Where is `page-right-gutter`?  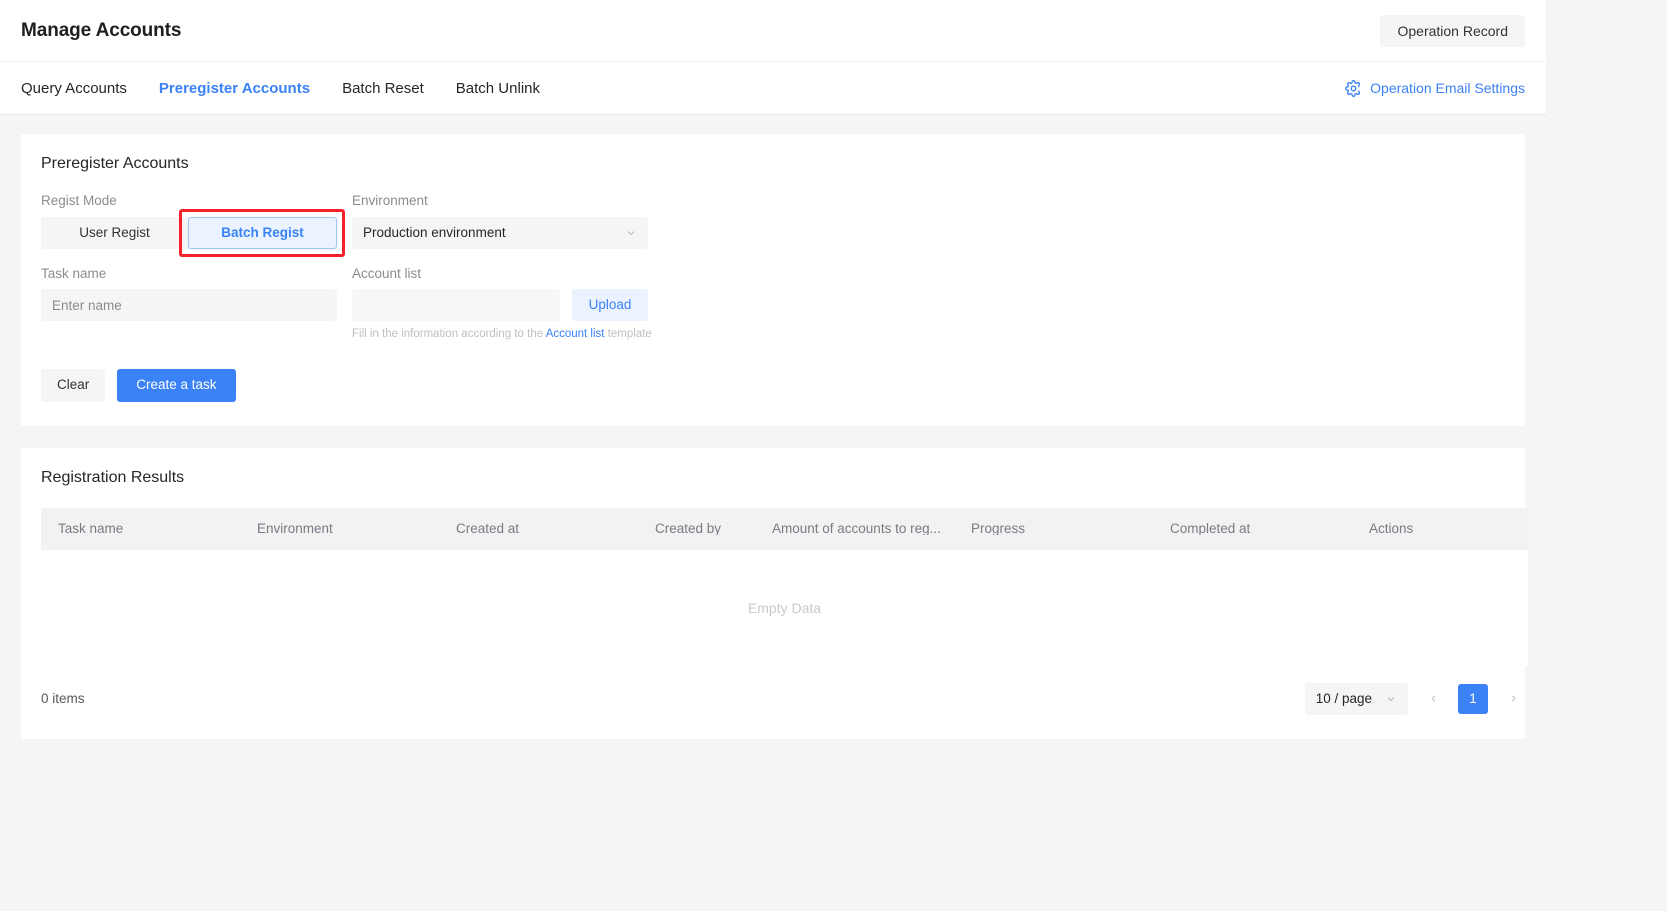 page-right-gutter is located at coordinates (1606, 455).